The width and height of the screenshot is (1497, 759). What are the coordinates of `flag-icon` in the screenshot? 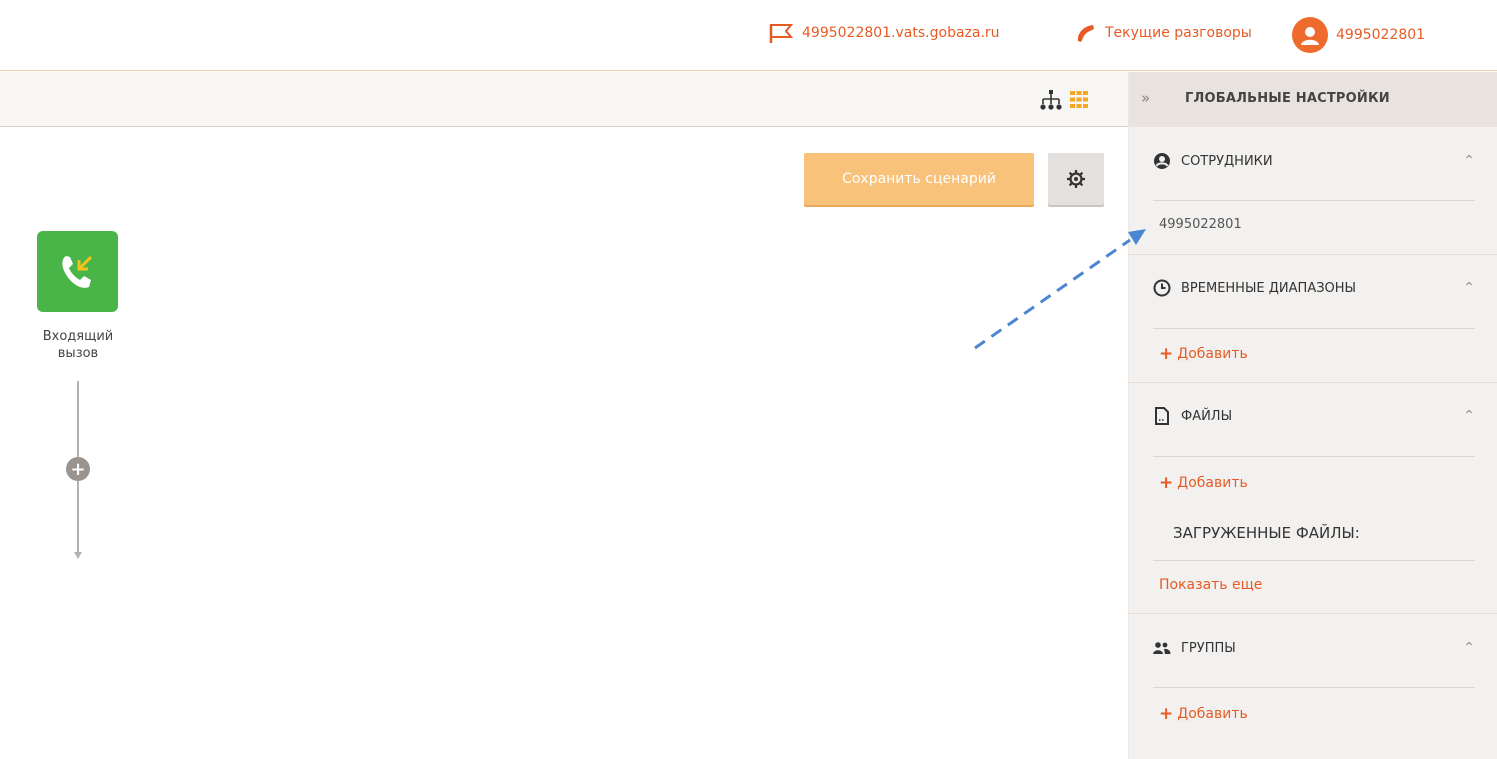 It's located at (781, 33).